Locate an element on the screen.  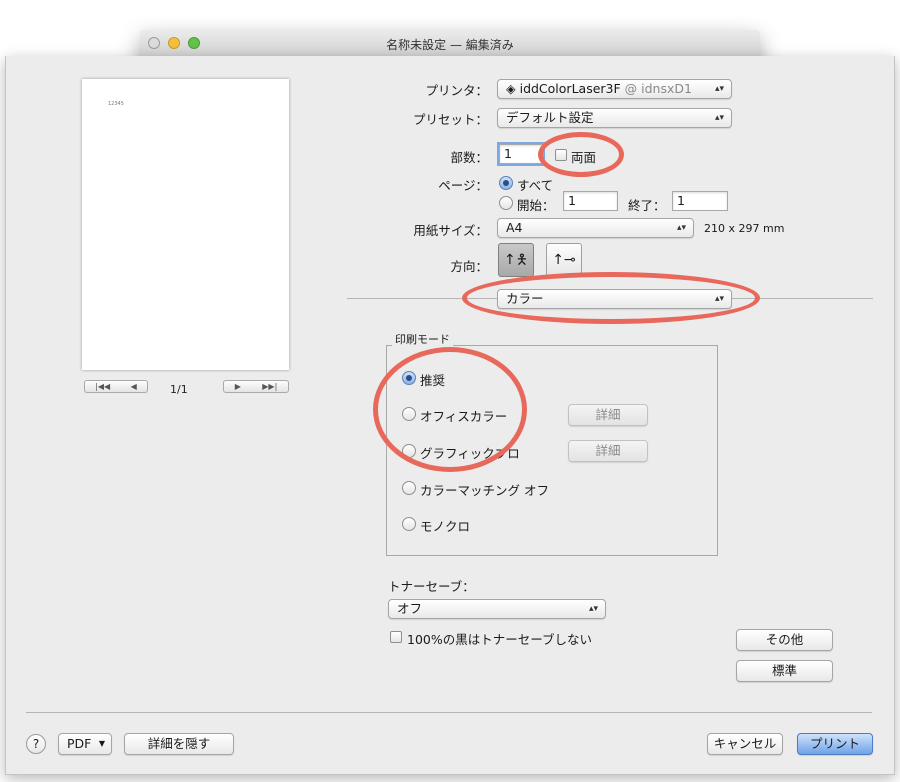
mode-monochrome-radio is located at coordinates (409, 524).